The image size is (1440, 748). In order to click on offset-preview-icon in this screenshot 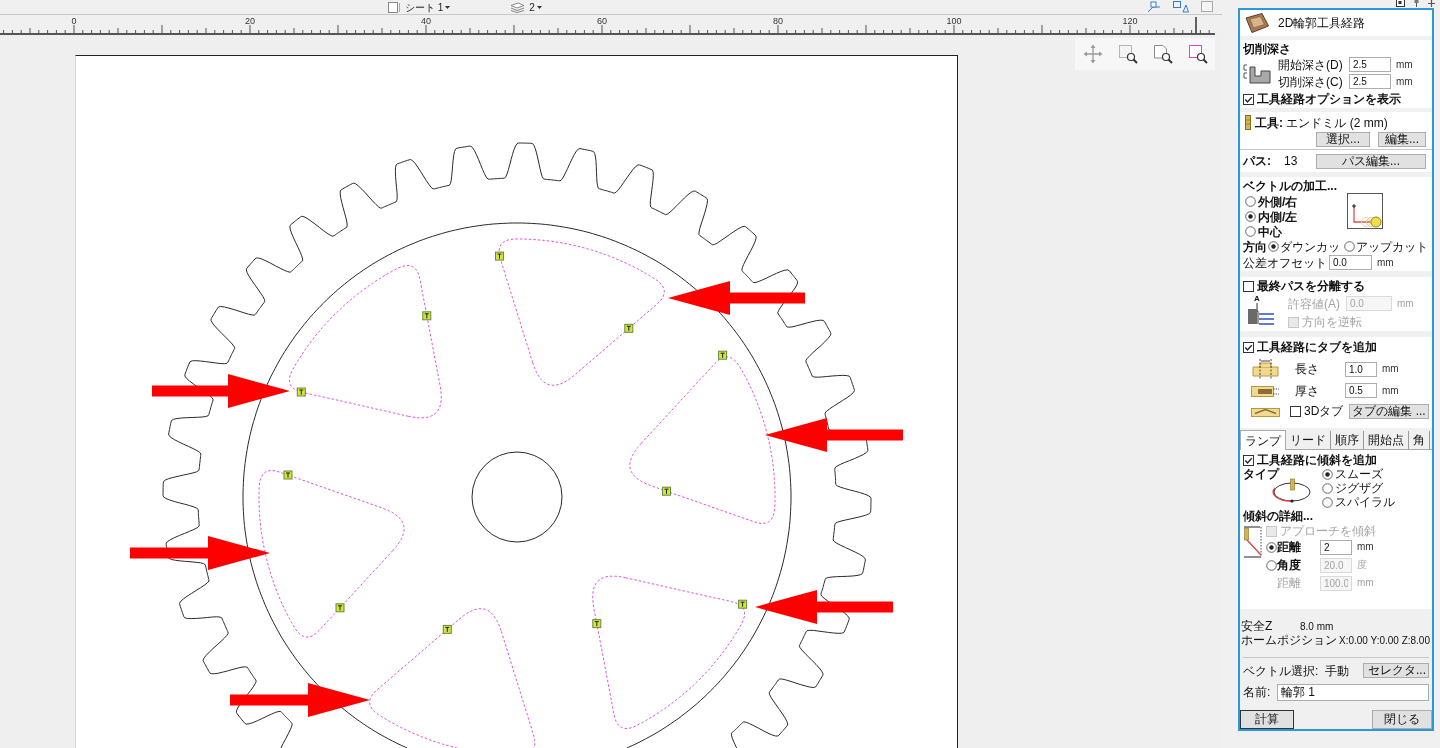, I will do `click(1365, 211)`.